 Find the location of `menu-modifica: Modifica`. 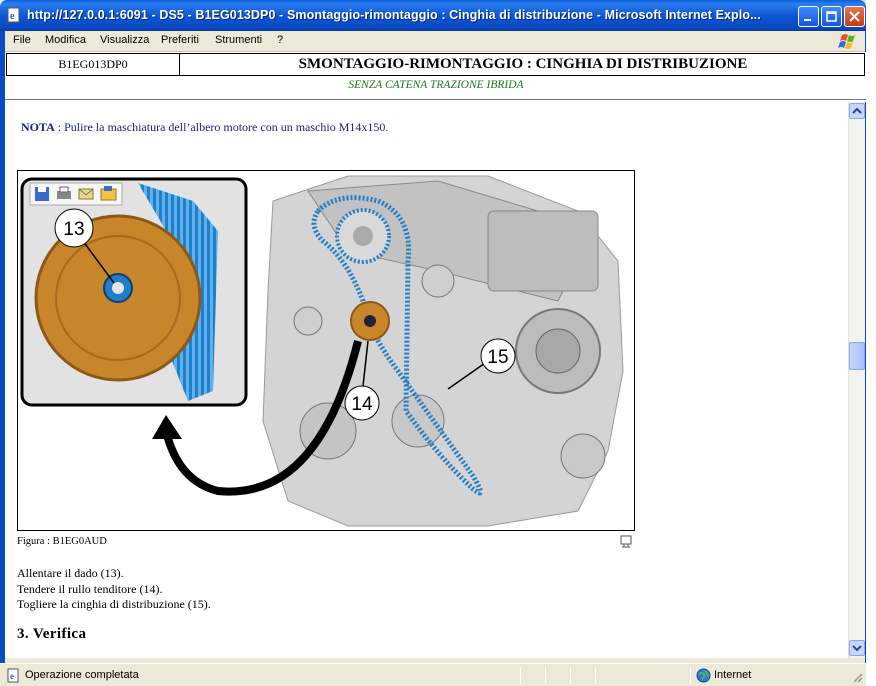

menu-modifica: Modifica is located at coordinates (65, 40).